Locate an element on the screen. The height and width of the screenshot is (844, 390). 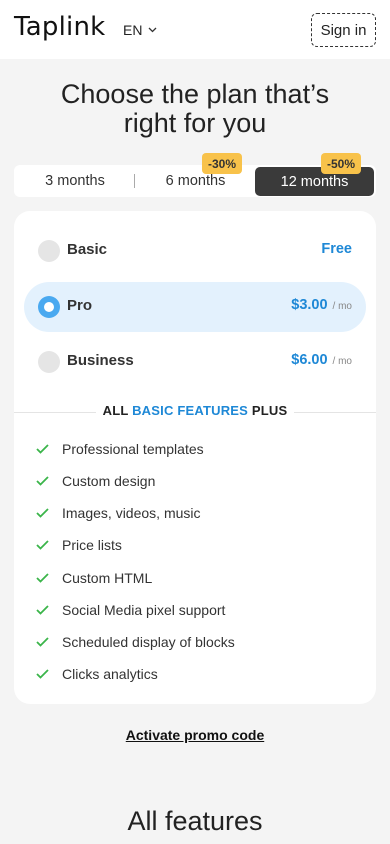
feature-label: Custom design is located at coordinates (109, 481).